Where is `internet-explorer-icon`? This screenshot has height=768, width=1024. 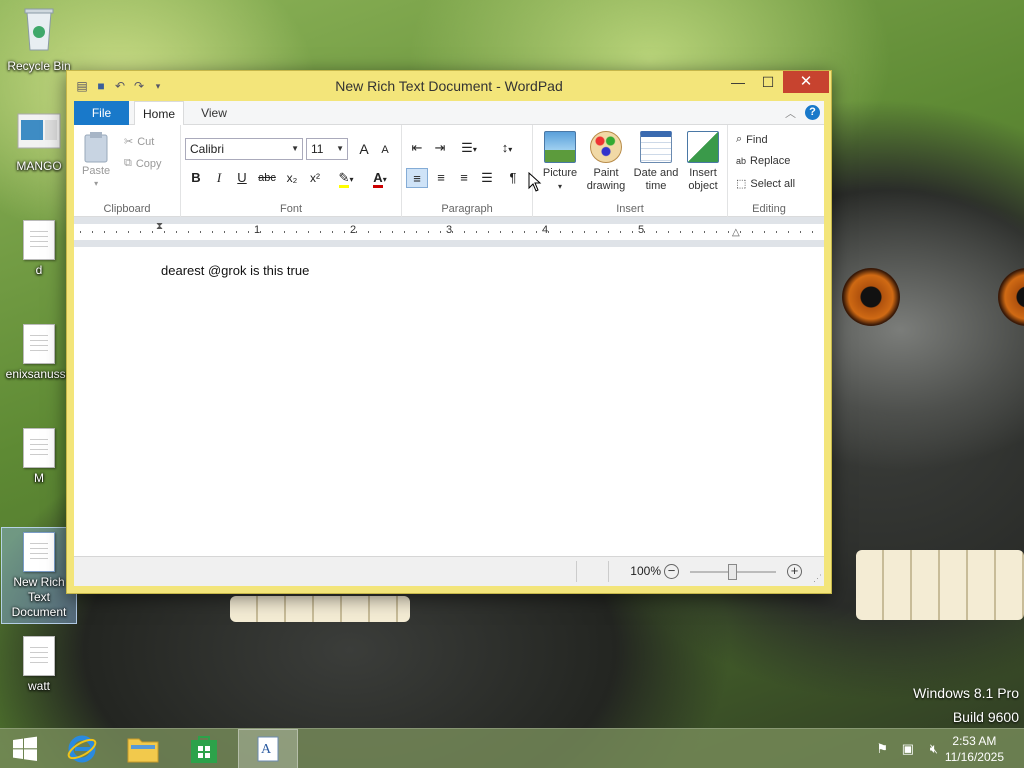 internet-explorer-icon is located at coordinates (82, 749).